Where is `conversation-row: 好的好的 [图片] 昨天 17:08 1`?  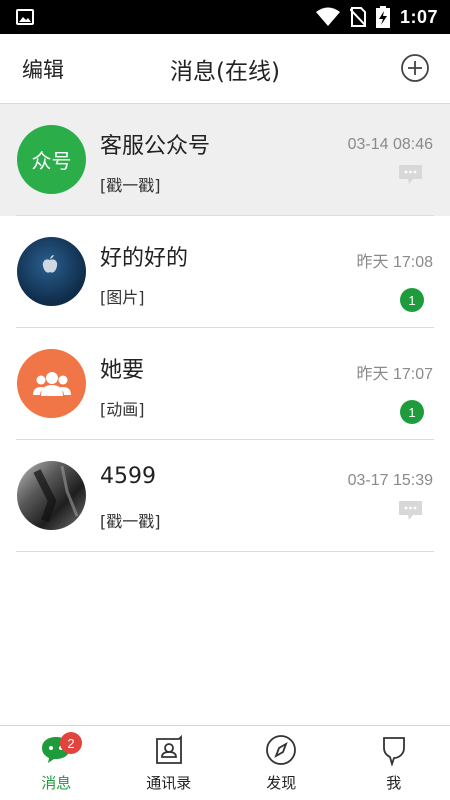
conversation-row: 好的好的 [图片] 昨天 17:08 1 is located at coordinates (225, 272).